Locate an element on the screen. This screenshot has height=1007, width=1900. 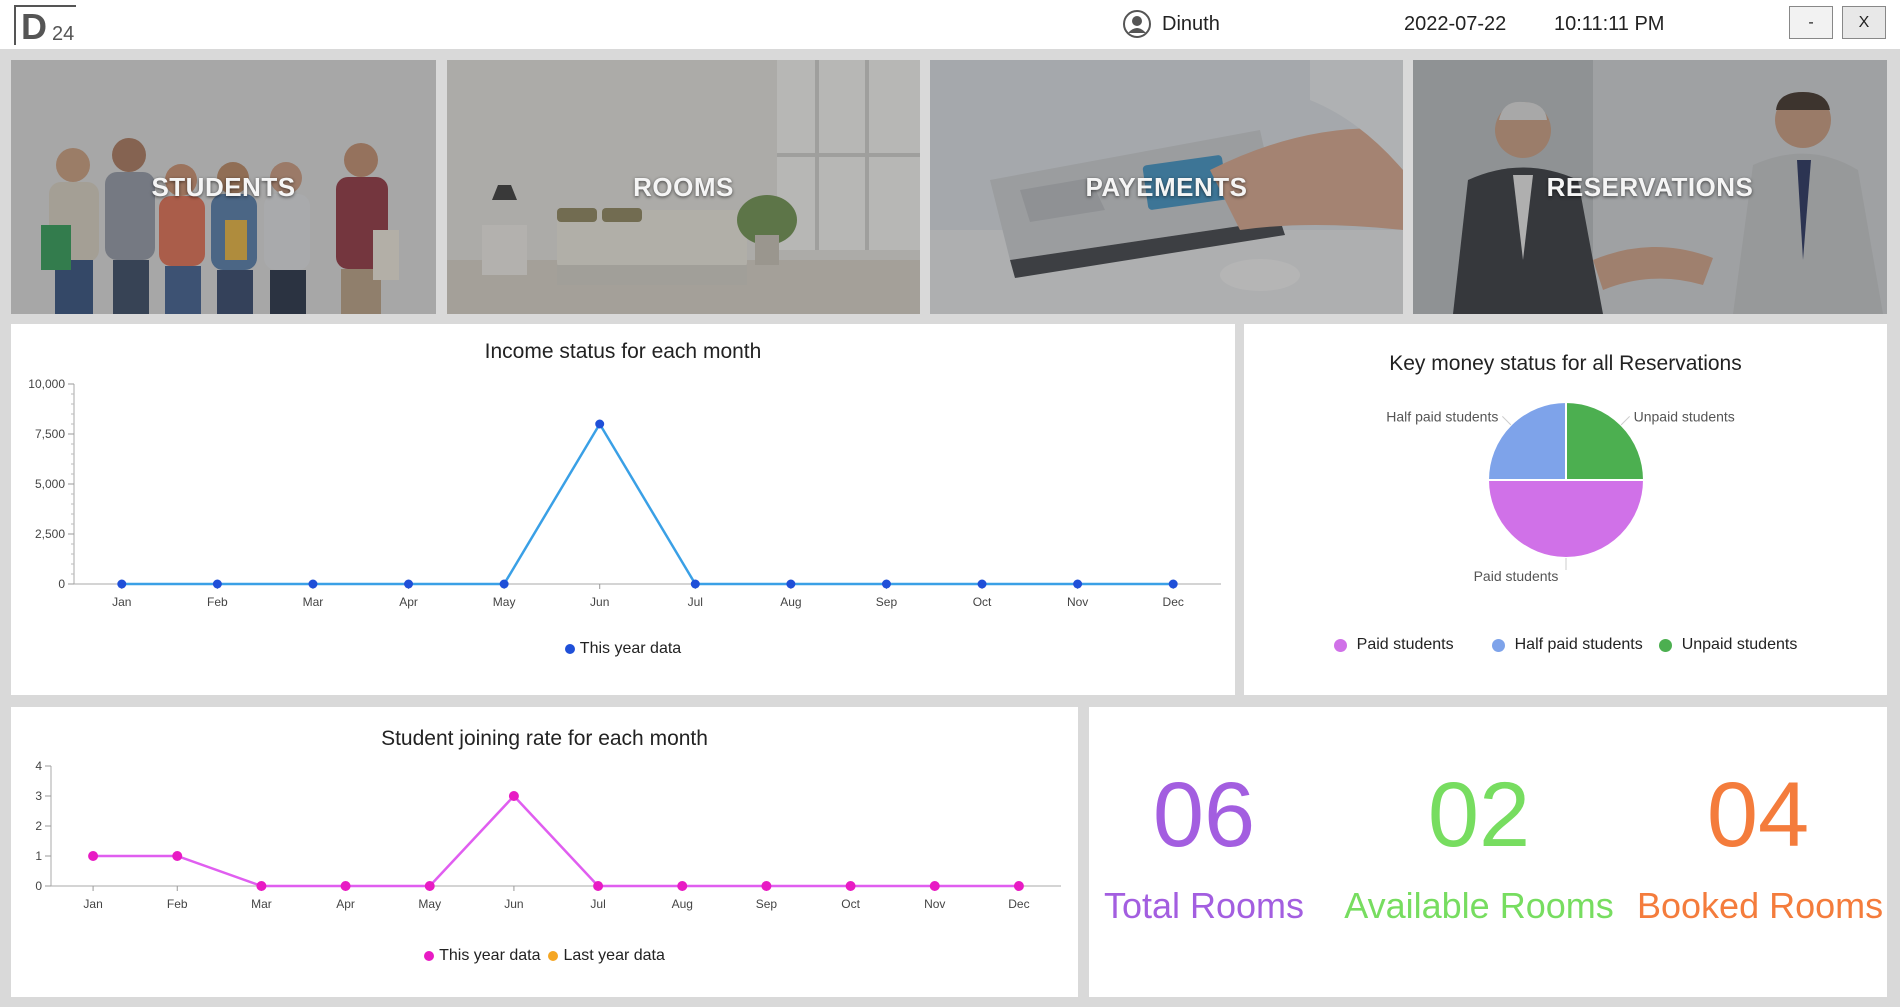
total-rooms-value: 06 is located at coordinates (1204, 815).